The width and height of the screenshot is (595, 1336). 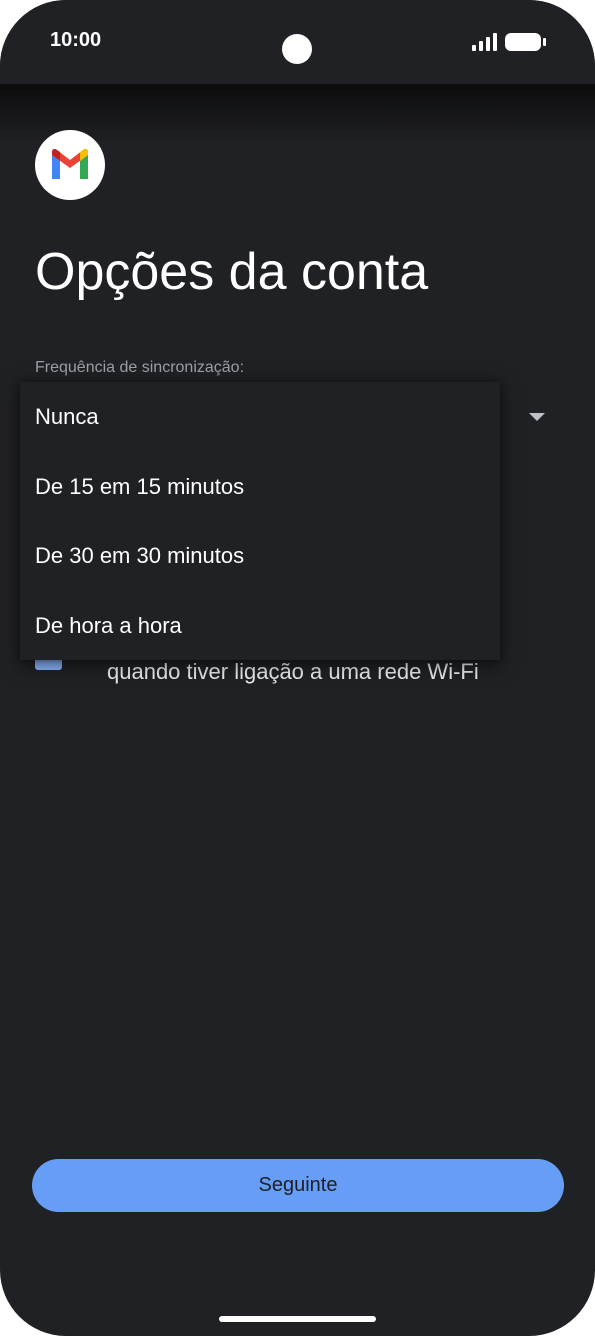 I want to click on camera-cutout, so click(x=297, y=49).